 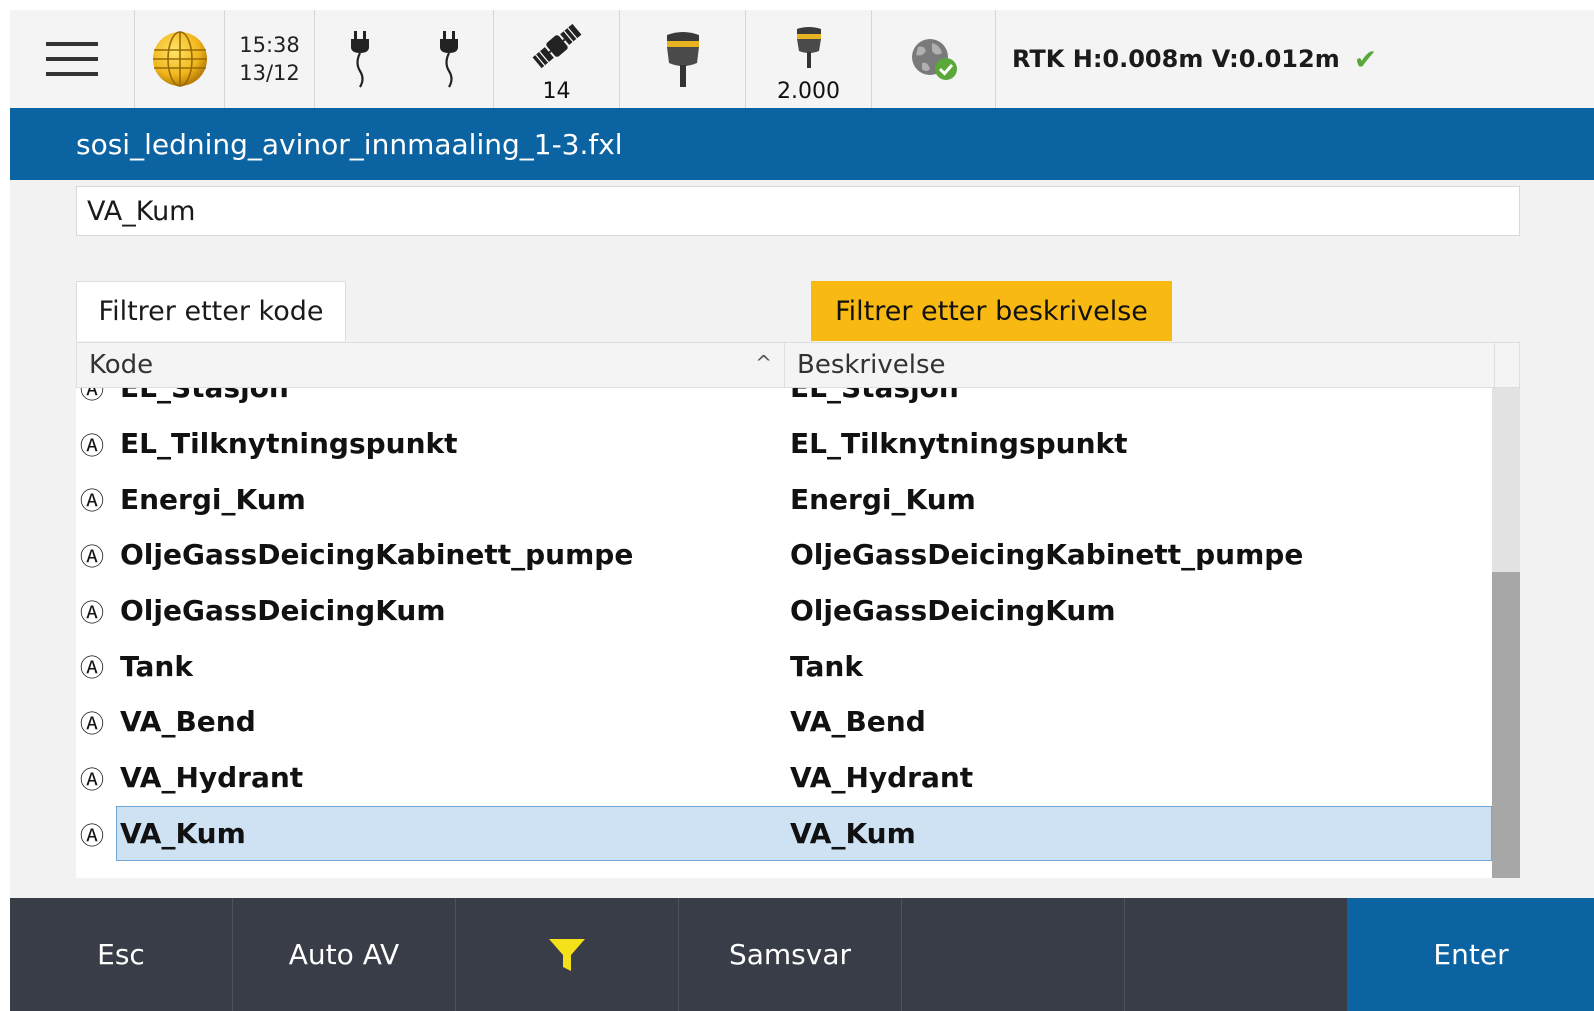 What do you see at coordinates (763, 363) in the screenshot?
I see `sort-ascending-icon: ^` at bounding box center [763, 363].